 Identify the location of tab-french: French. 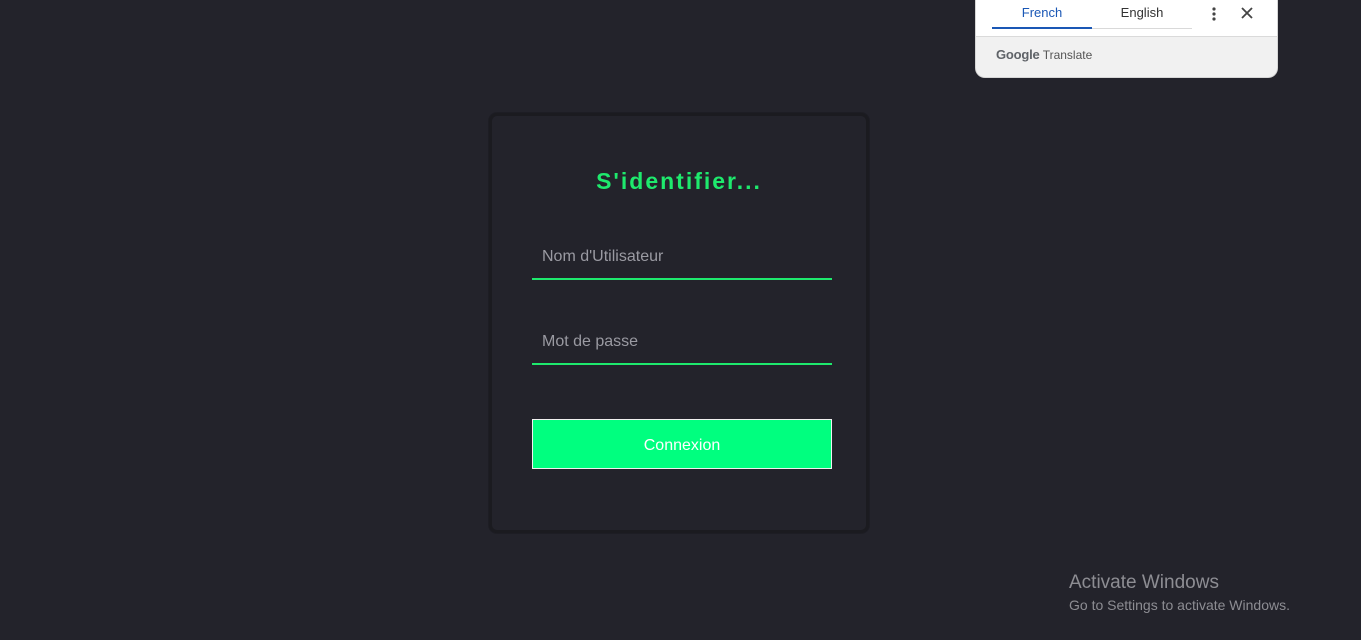
(1042, 14).